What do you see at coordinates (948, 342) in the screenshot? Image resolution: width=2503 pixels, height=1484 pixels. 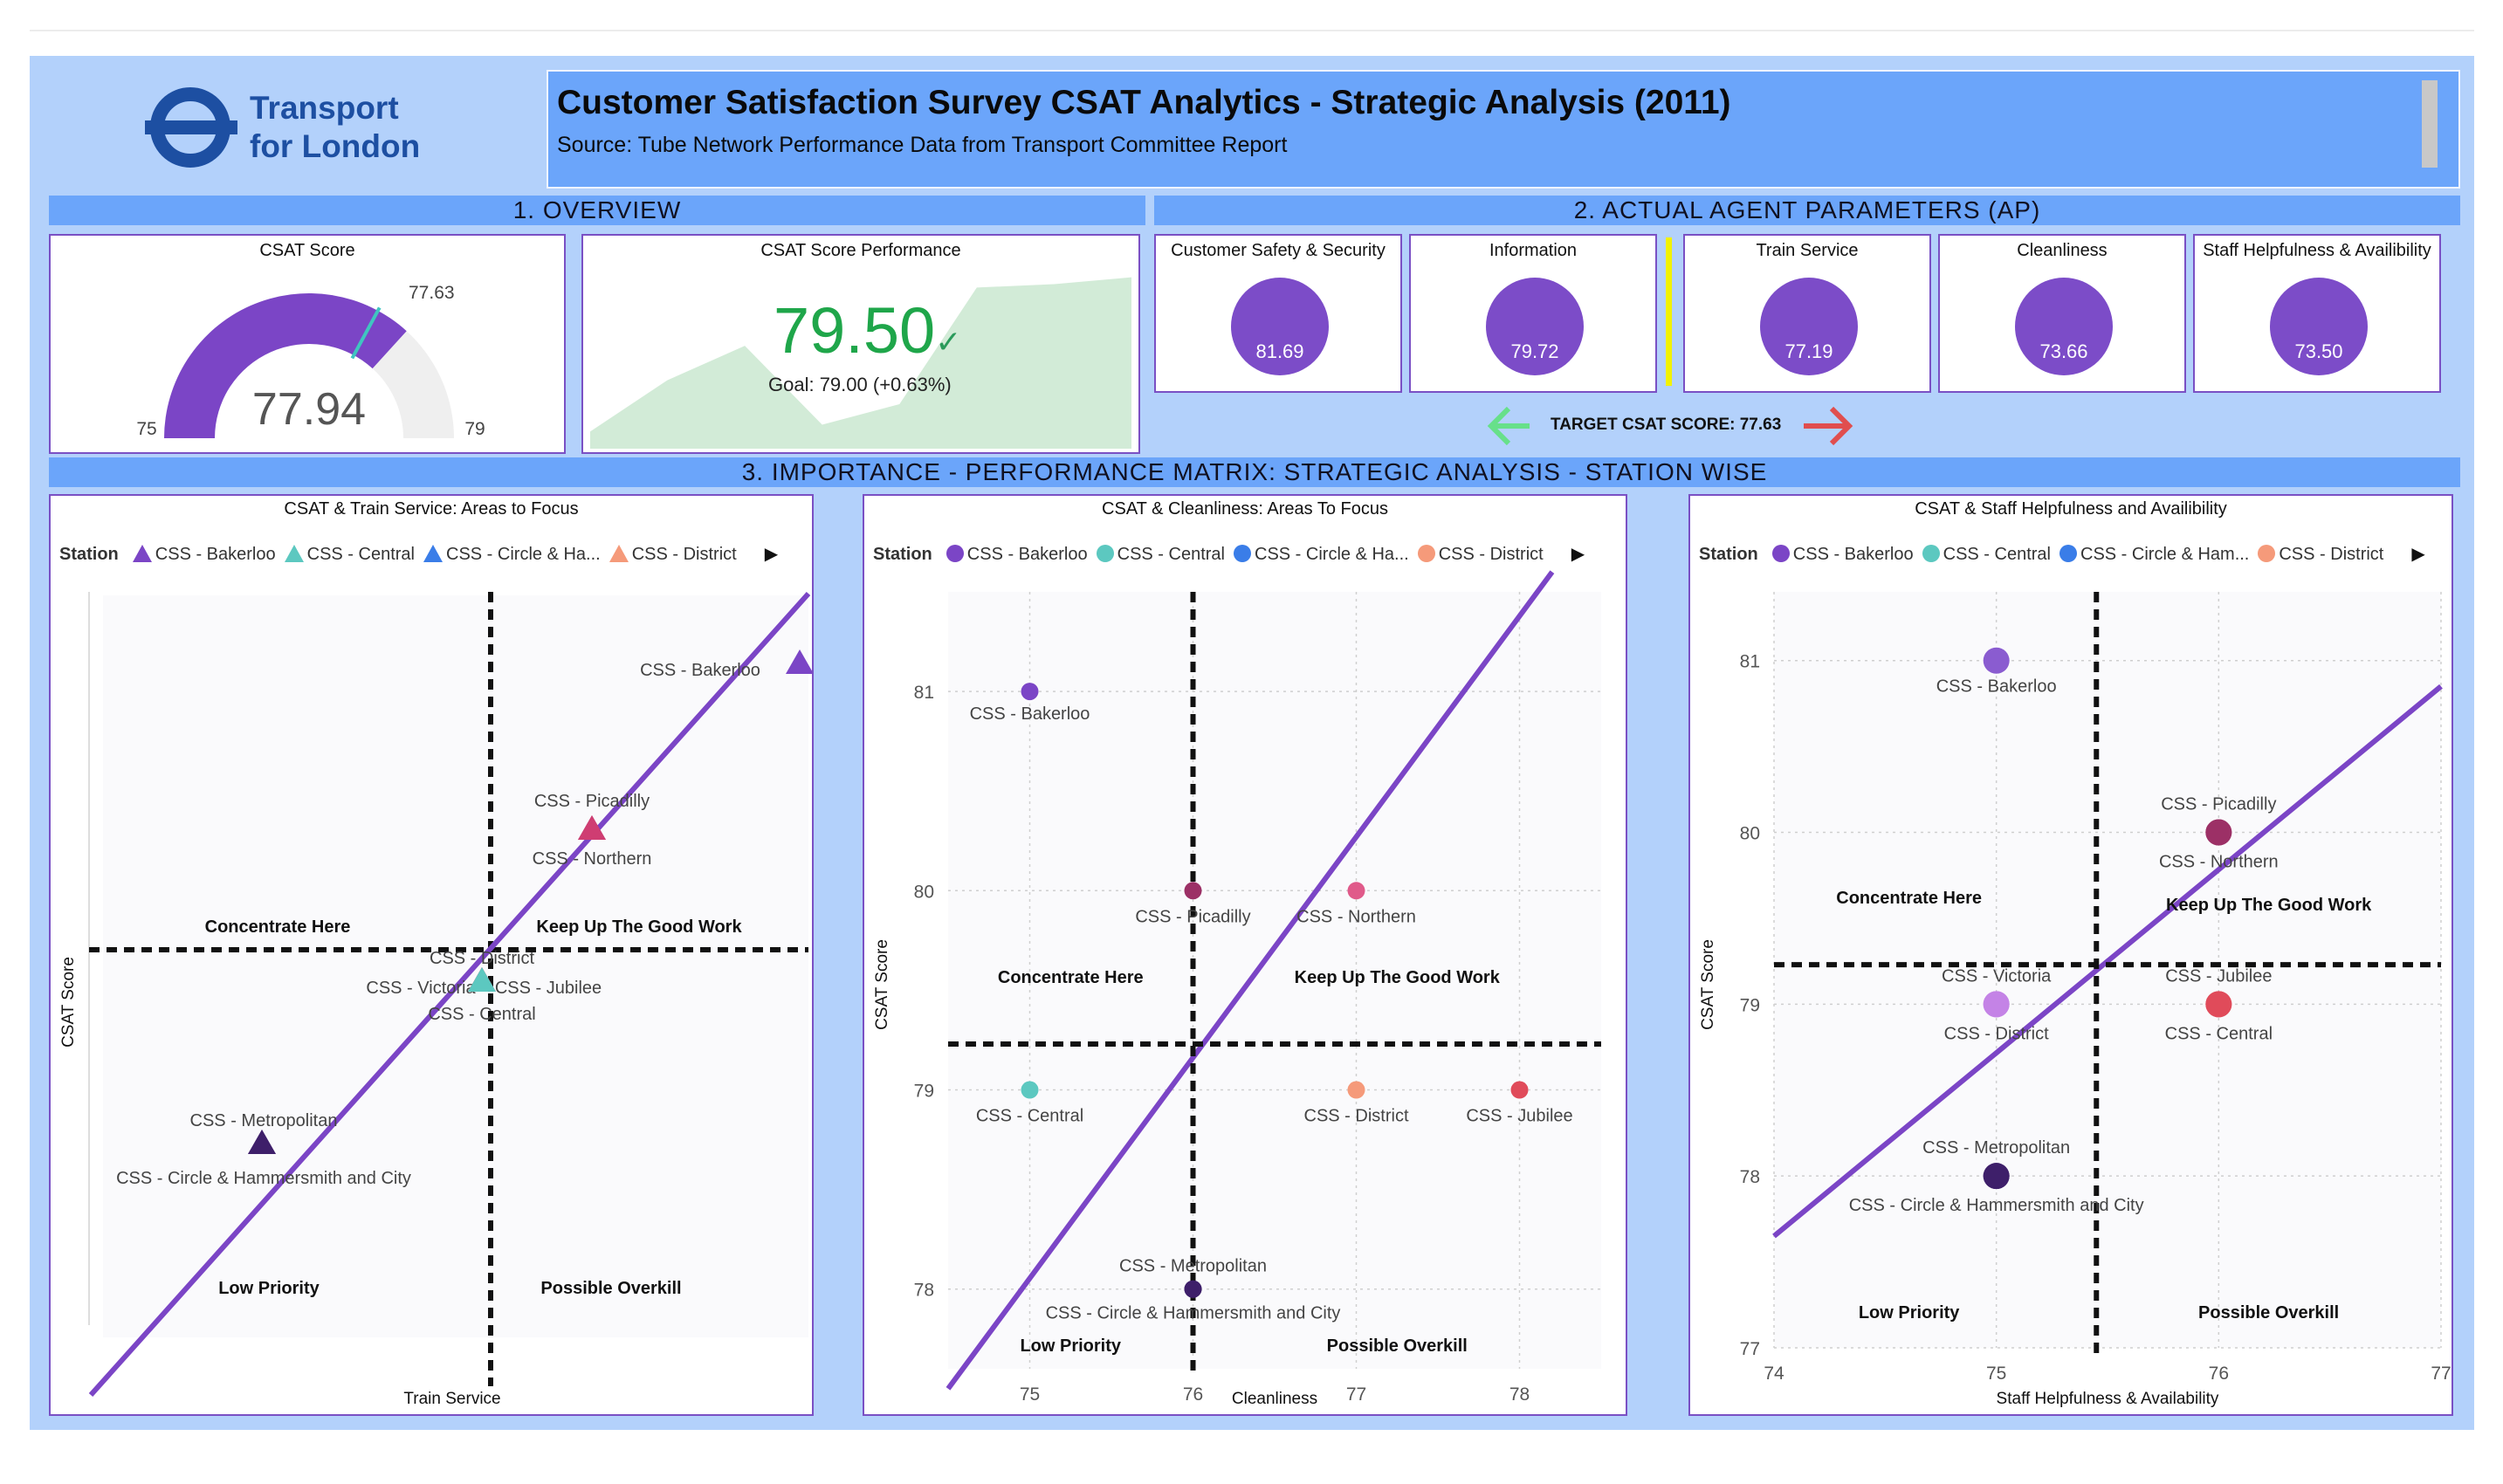 I see `check-icon: ✓` at bounding box center [948, 342].